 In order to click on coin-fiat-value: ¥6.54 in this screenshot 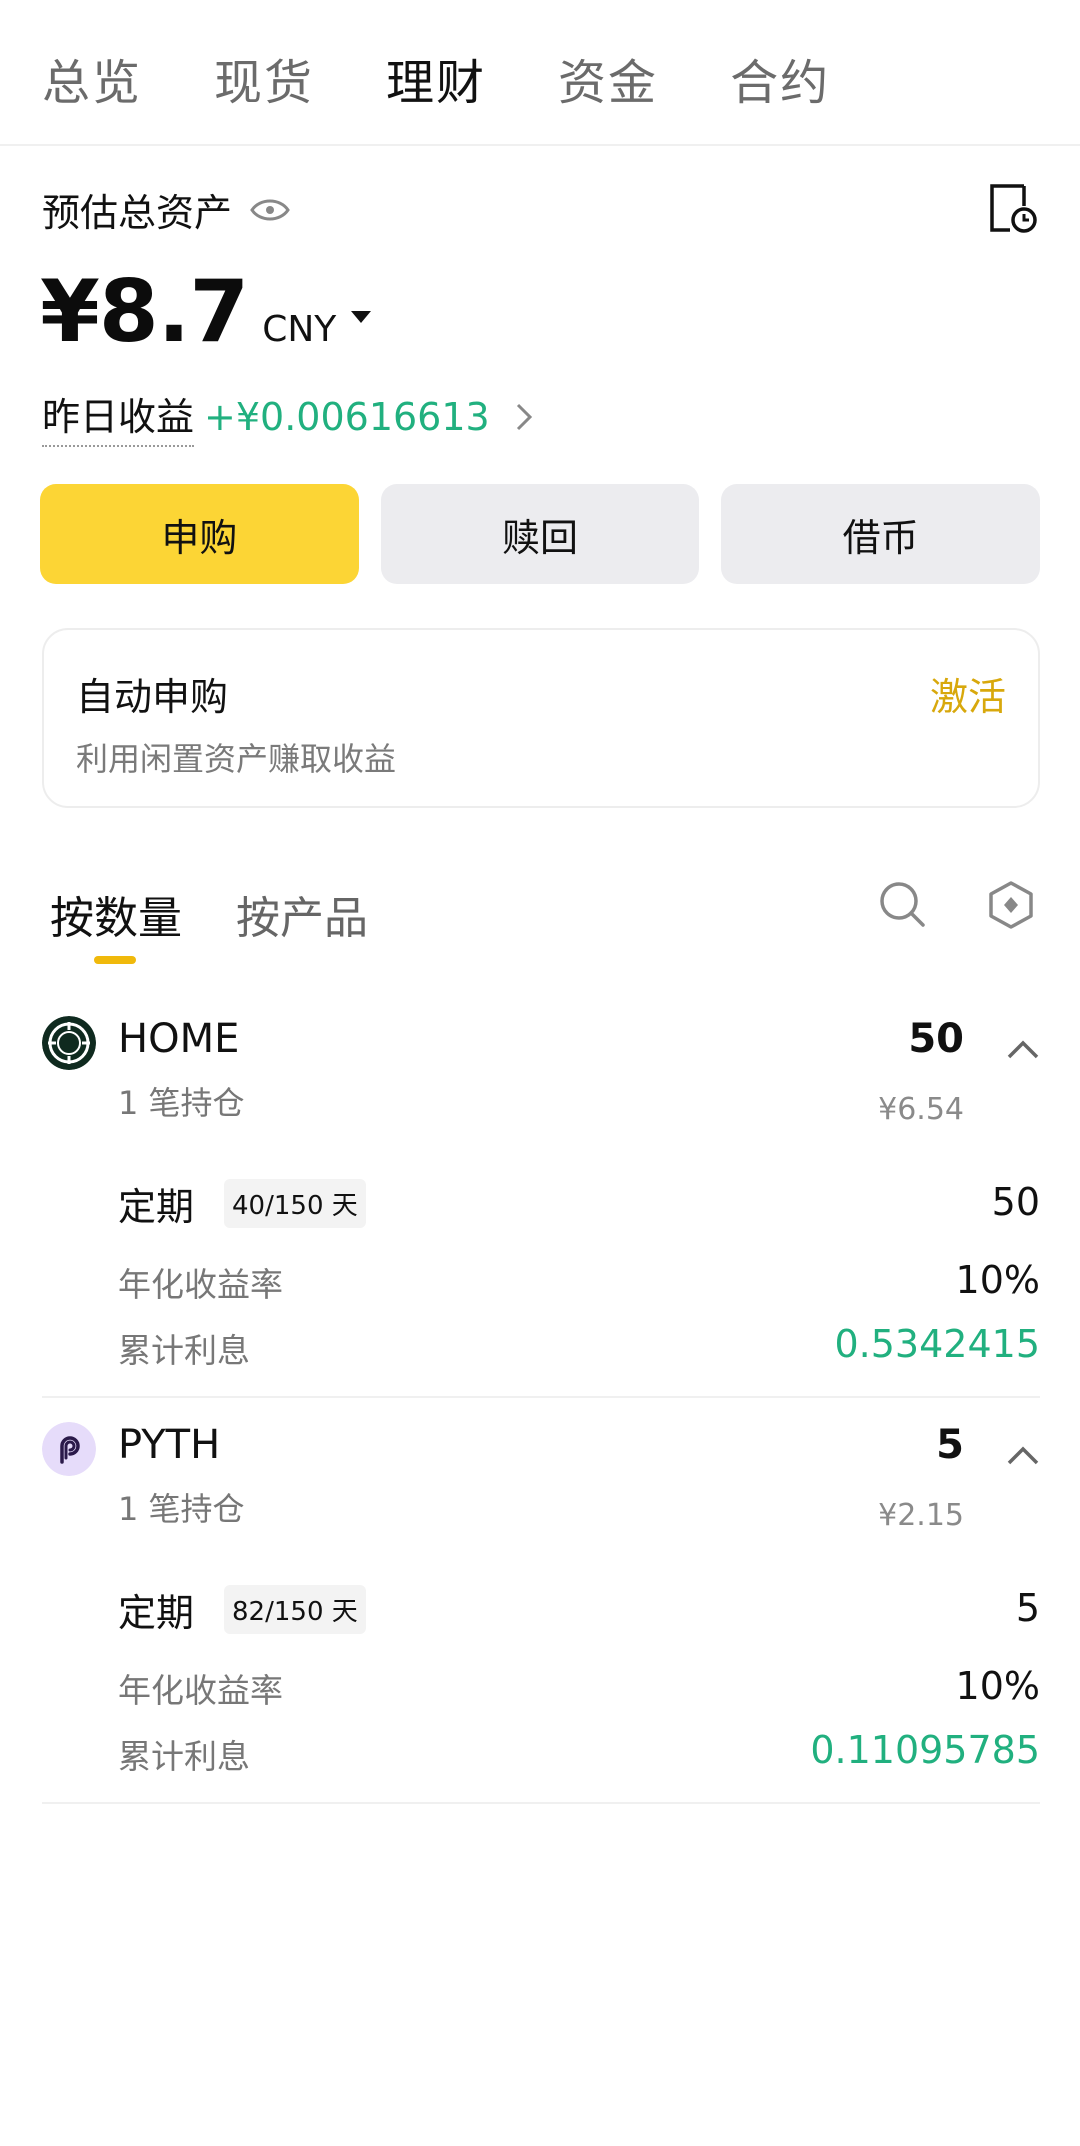, I will do `click(921, 1109)`.